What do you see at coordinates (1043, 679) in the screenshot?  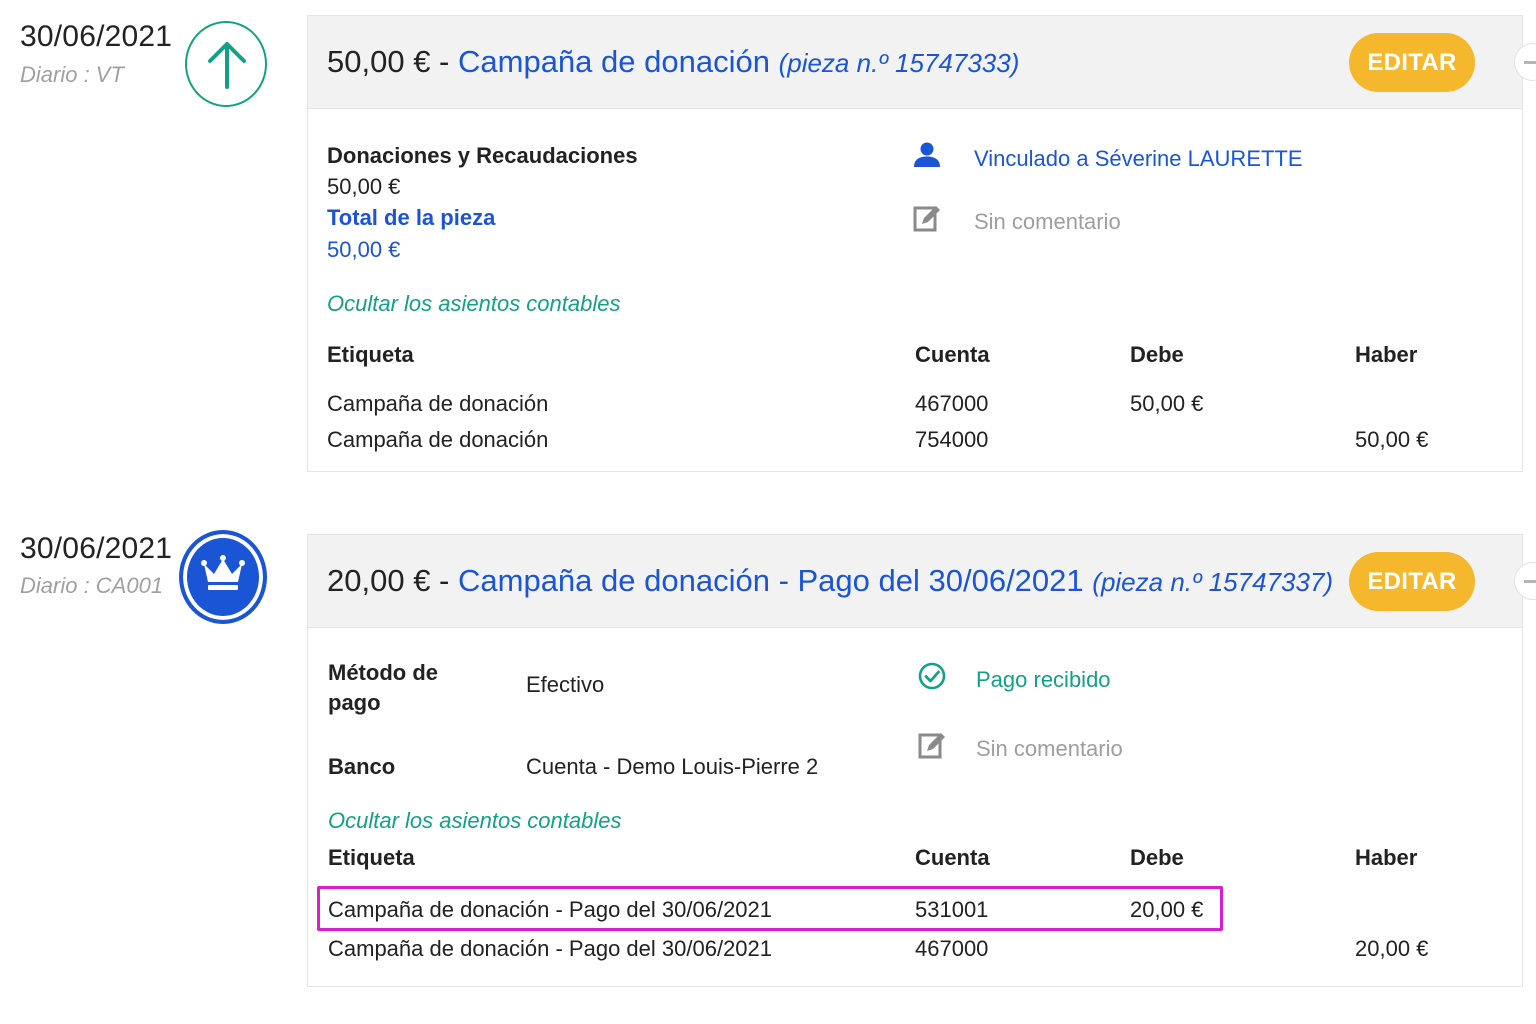 I see `payment-status-text: Pago recibido` at bounding box center [1043, 679].